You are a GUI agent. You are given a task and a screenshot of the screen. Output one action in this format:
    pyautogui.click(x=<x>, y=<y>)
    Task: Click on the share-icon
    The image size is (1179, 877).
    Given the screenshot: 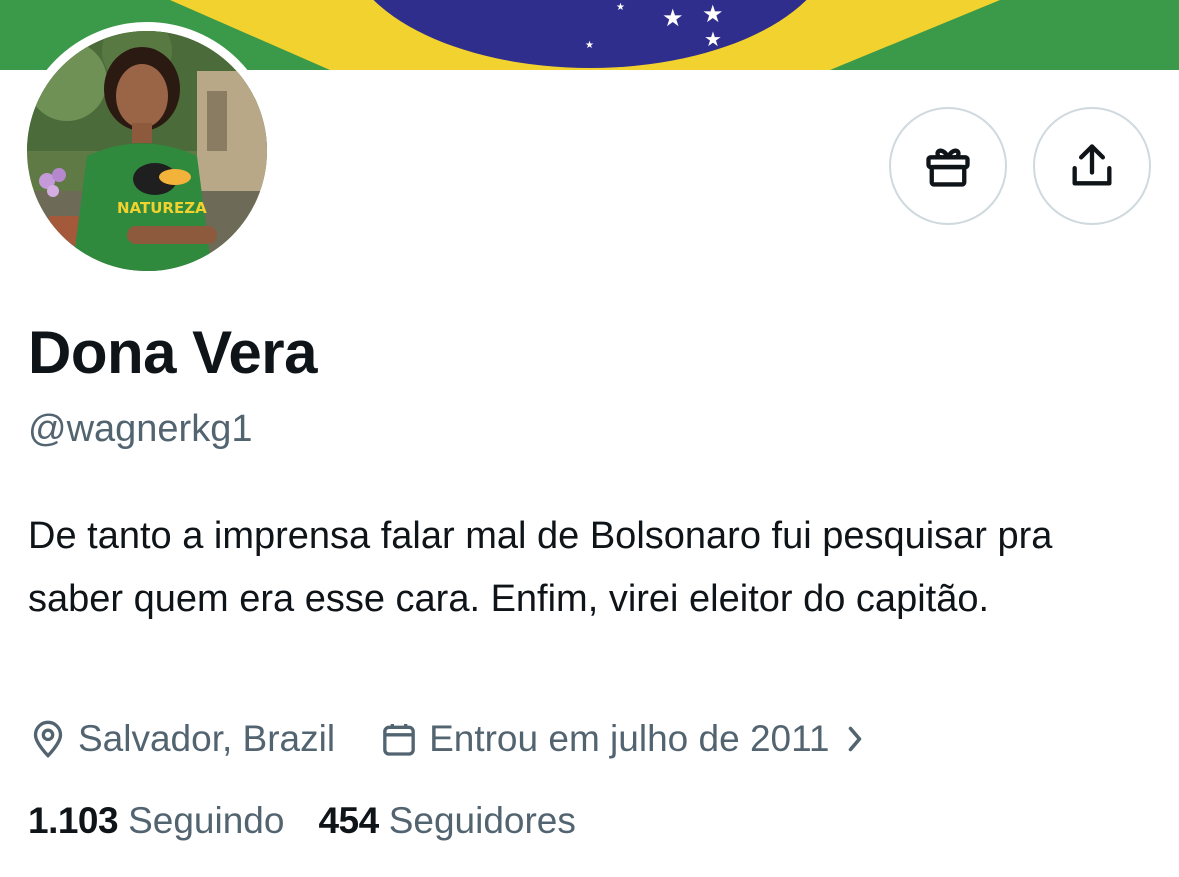 What is the action you would take?
    pyautogui.click(x=1092, y=165)
    